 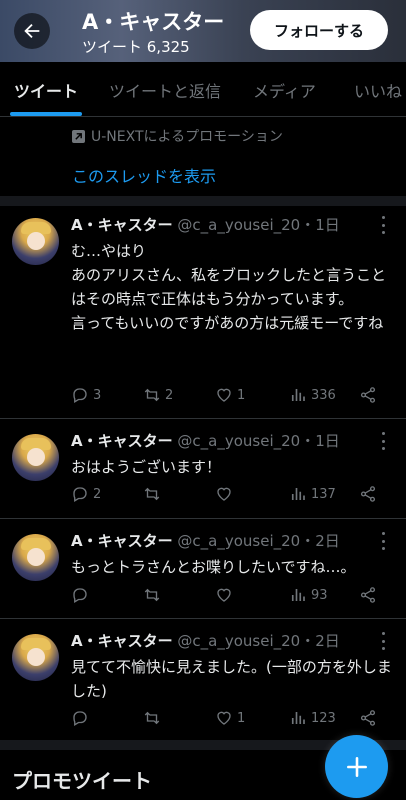 I want to click on tab-tweets: ツイート, so click(x=46, y=90).